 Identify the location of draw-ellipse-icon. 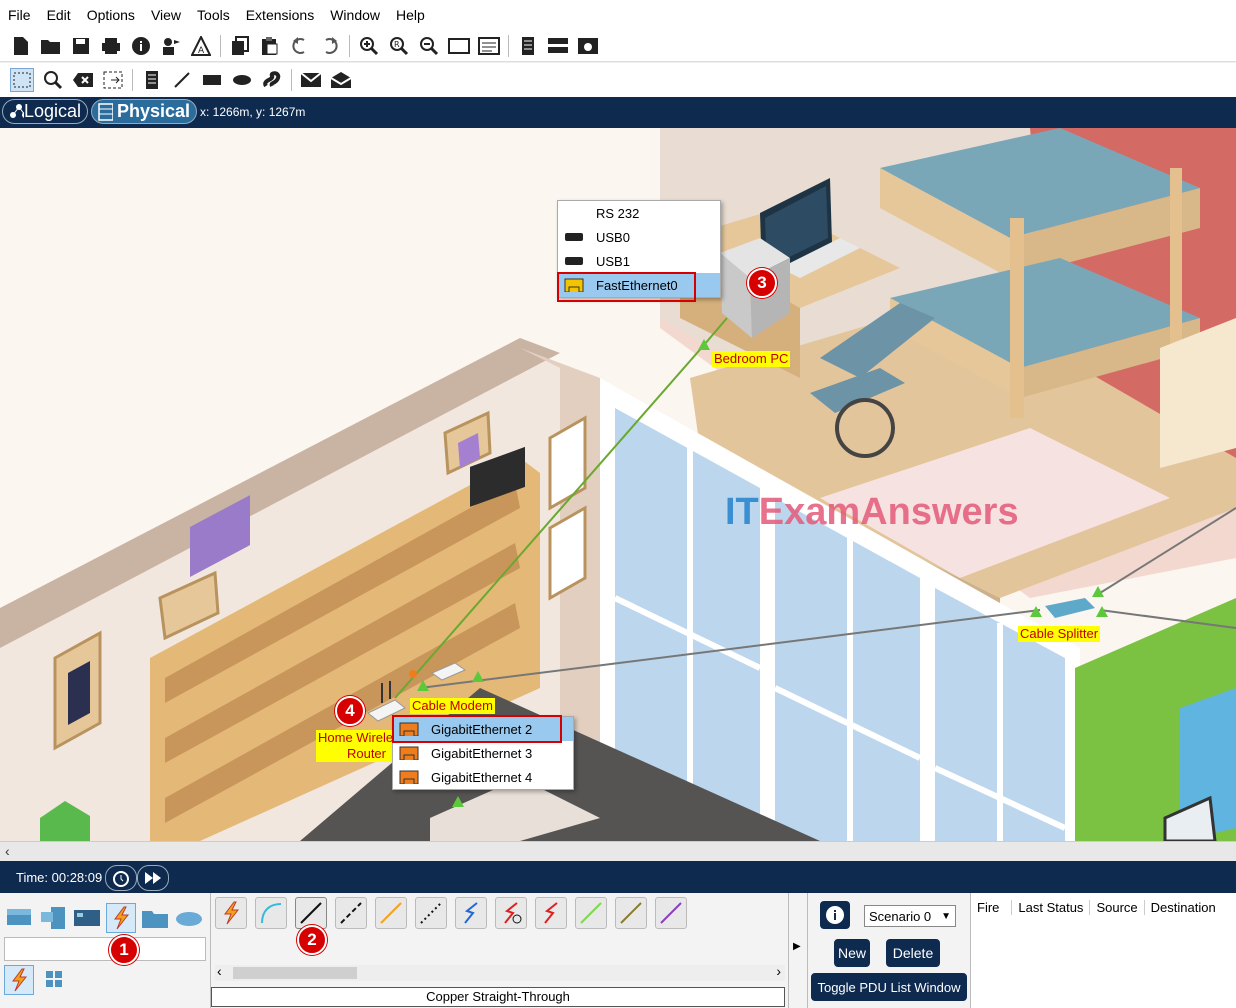
(242, 80).